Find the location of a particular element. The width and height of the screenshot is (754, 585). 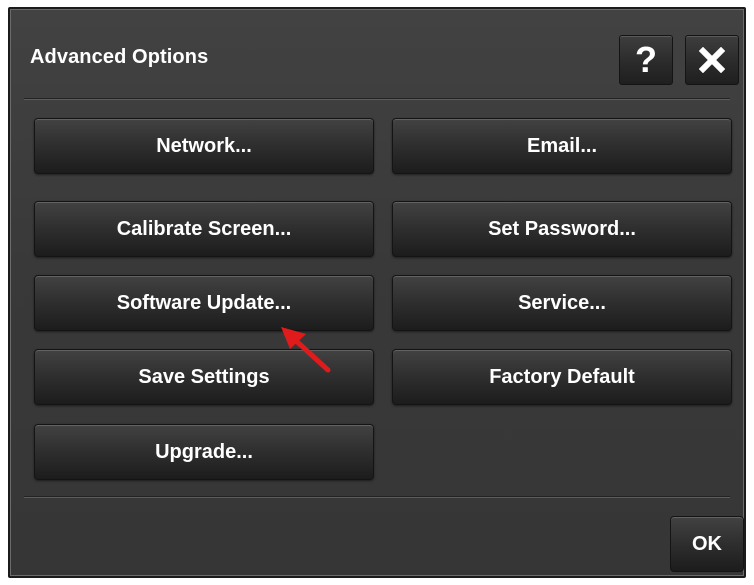

close-icon is located at coordinates (712, 60).